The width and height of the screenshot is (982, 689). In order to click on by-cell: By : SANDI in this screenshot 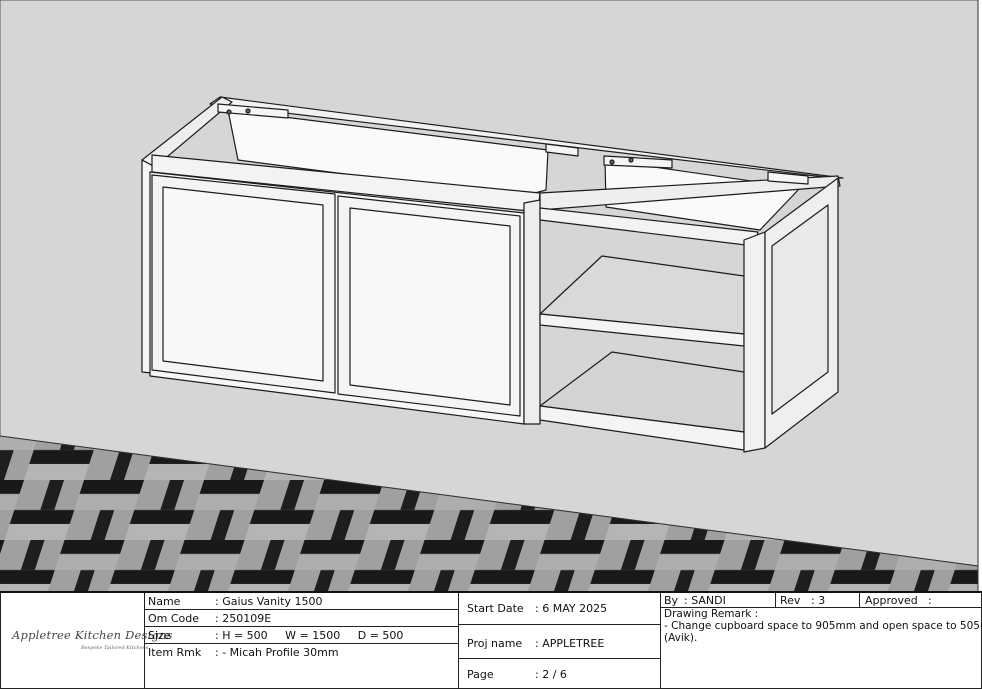, I will do `click(718, 600)`.